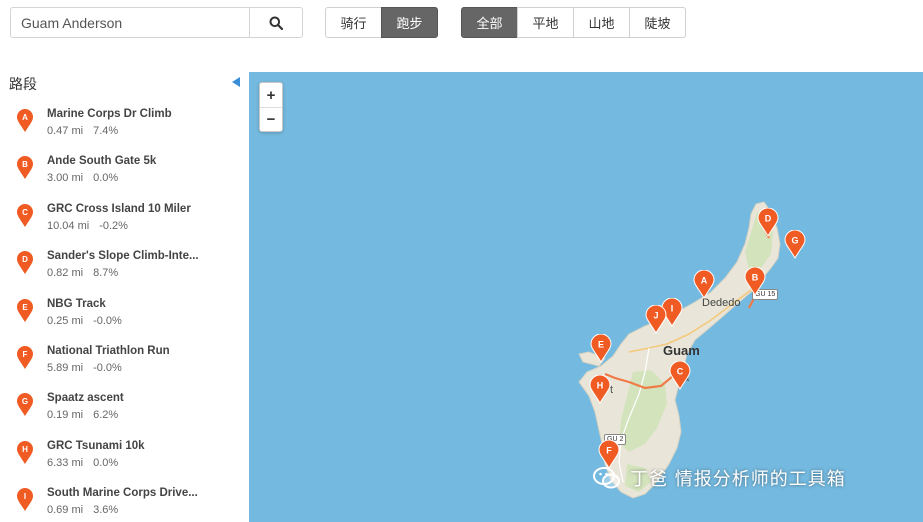 Image resolution: width=923 pixels, height=522 pixels. I want to click on marker-f-icon: F, so click(25, 357).